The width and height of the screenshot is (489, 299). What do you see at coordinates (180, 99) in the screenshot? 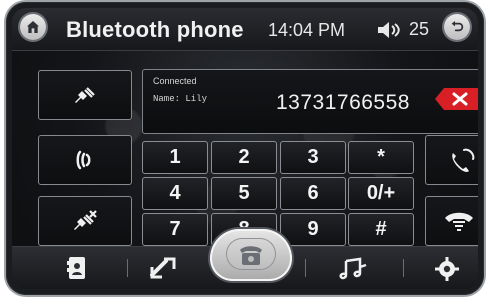
I see `contact-name: Name: Lily` at bounding box center [180, 99].